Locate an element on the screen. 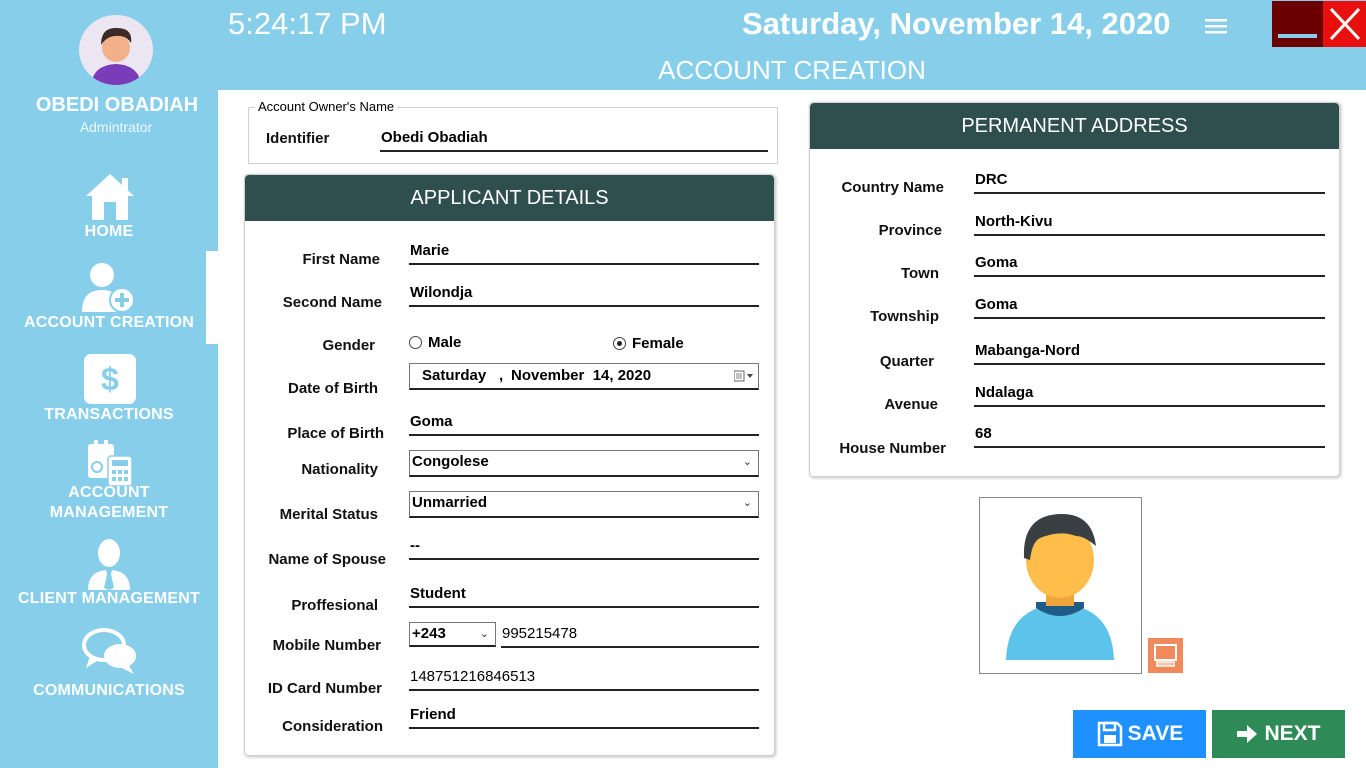  floppy-disk-icon is located at coordinates (1109, 734).